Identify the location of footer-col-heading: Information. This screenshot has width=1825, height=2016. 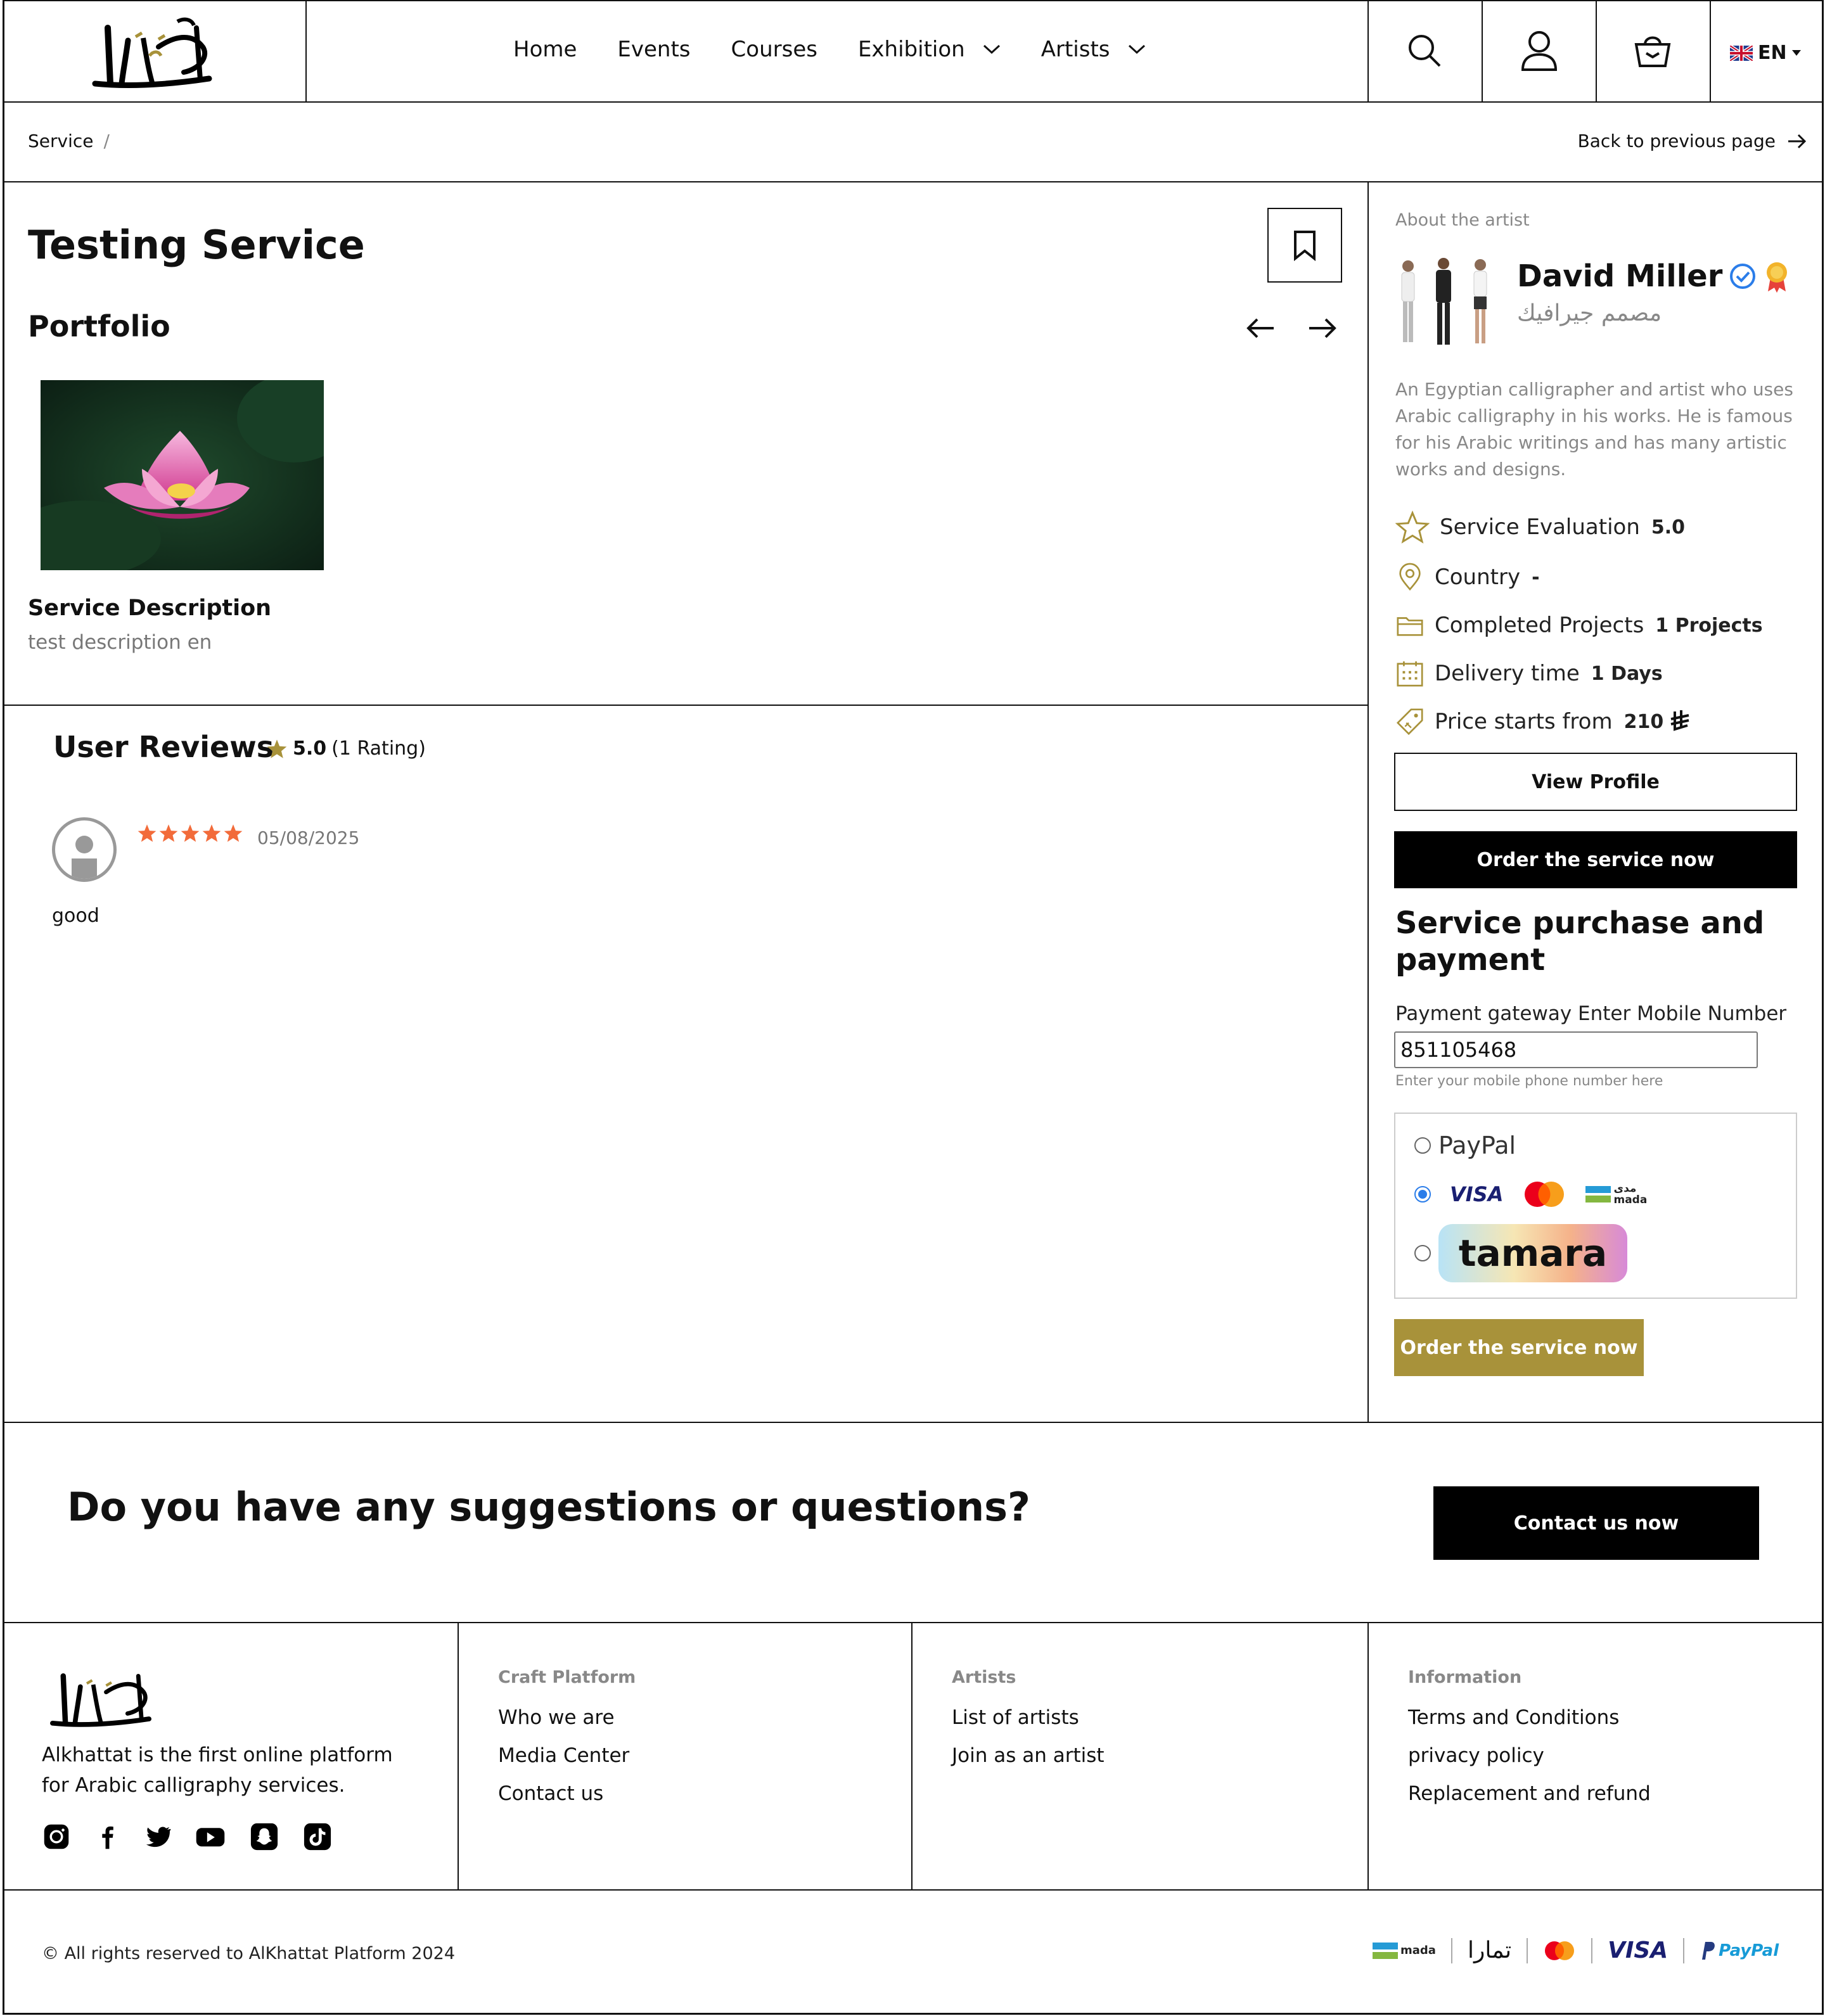
(1465, 1677).